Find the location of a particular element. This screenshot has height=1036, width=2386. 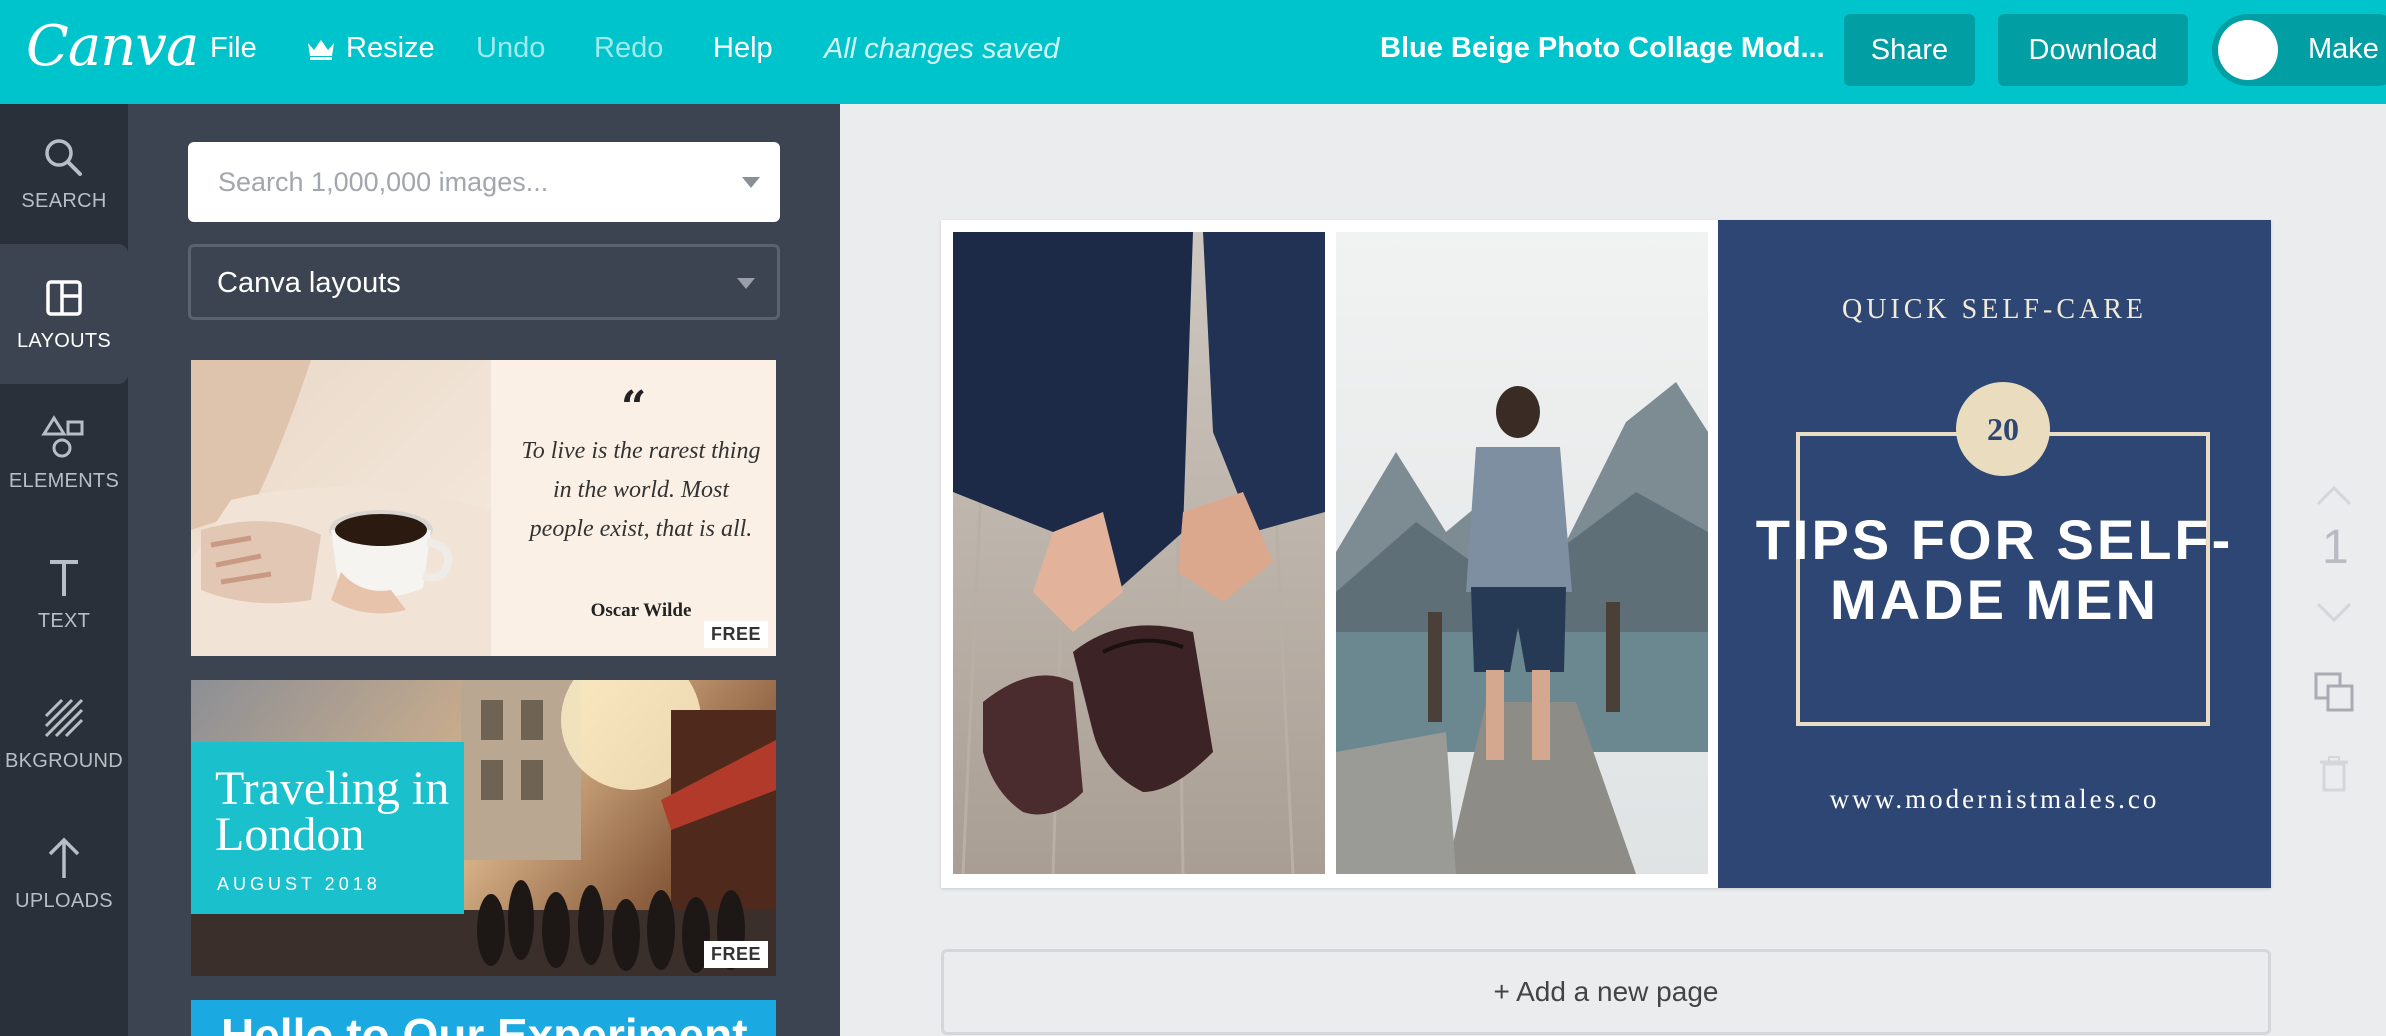

image-search-box is located at coordinates (484, 182).